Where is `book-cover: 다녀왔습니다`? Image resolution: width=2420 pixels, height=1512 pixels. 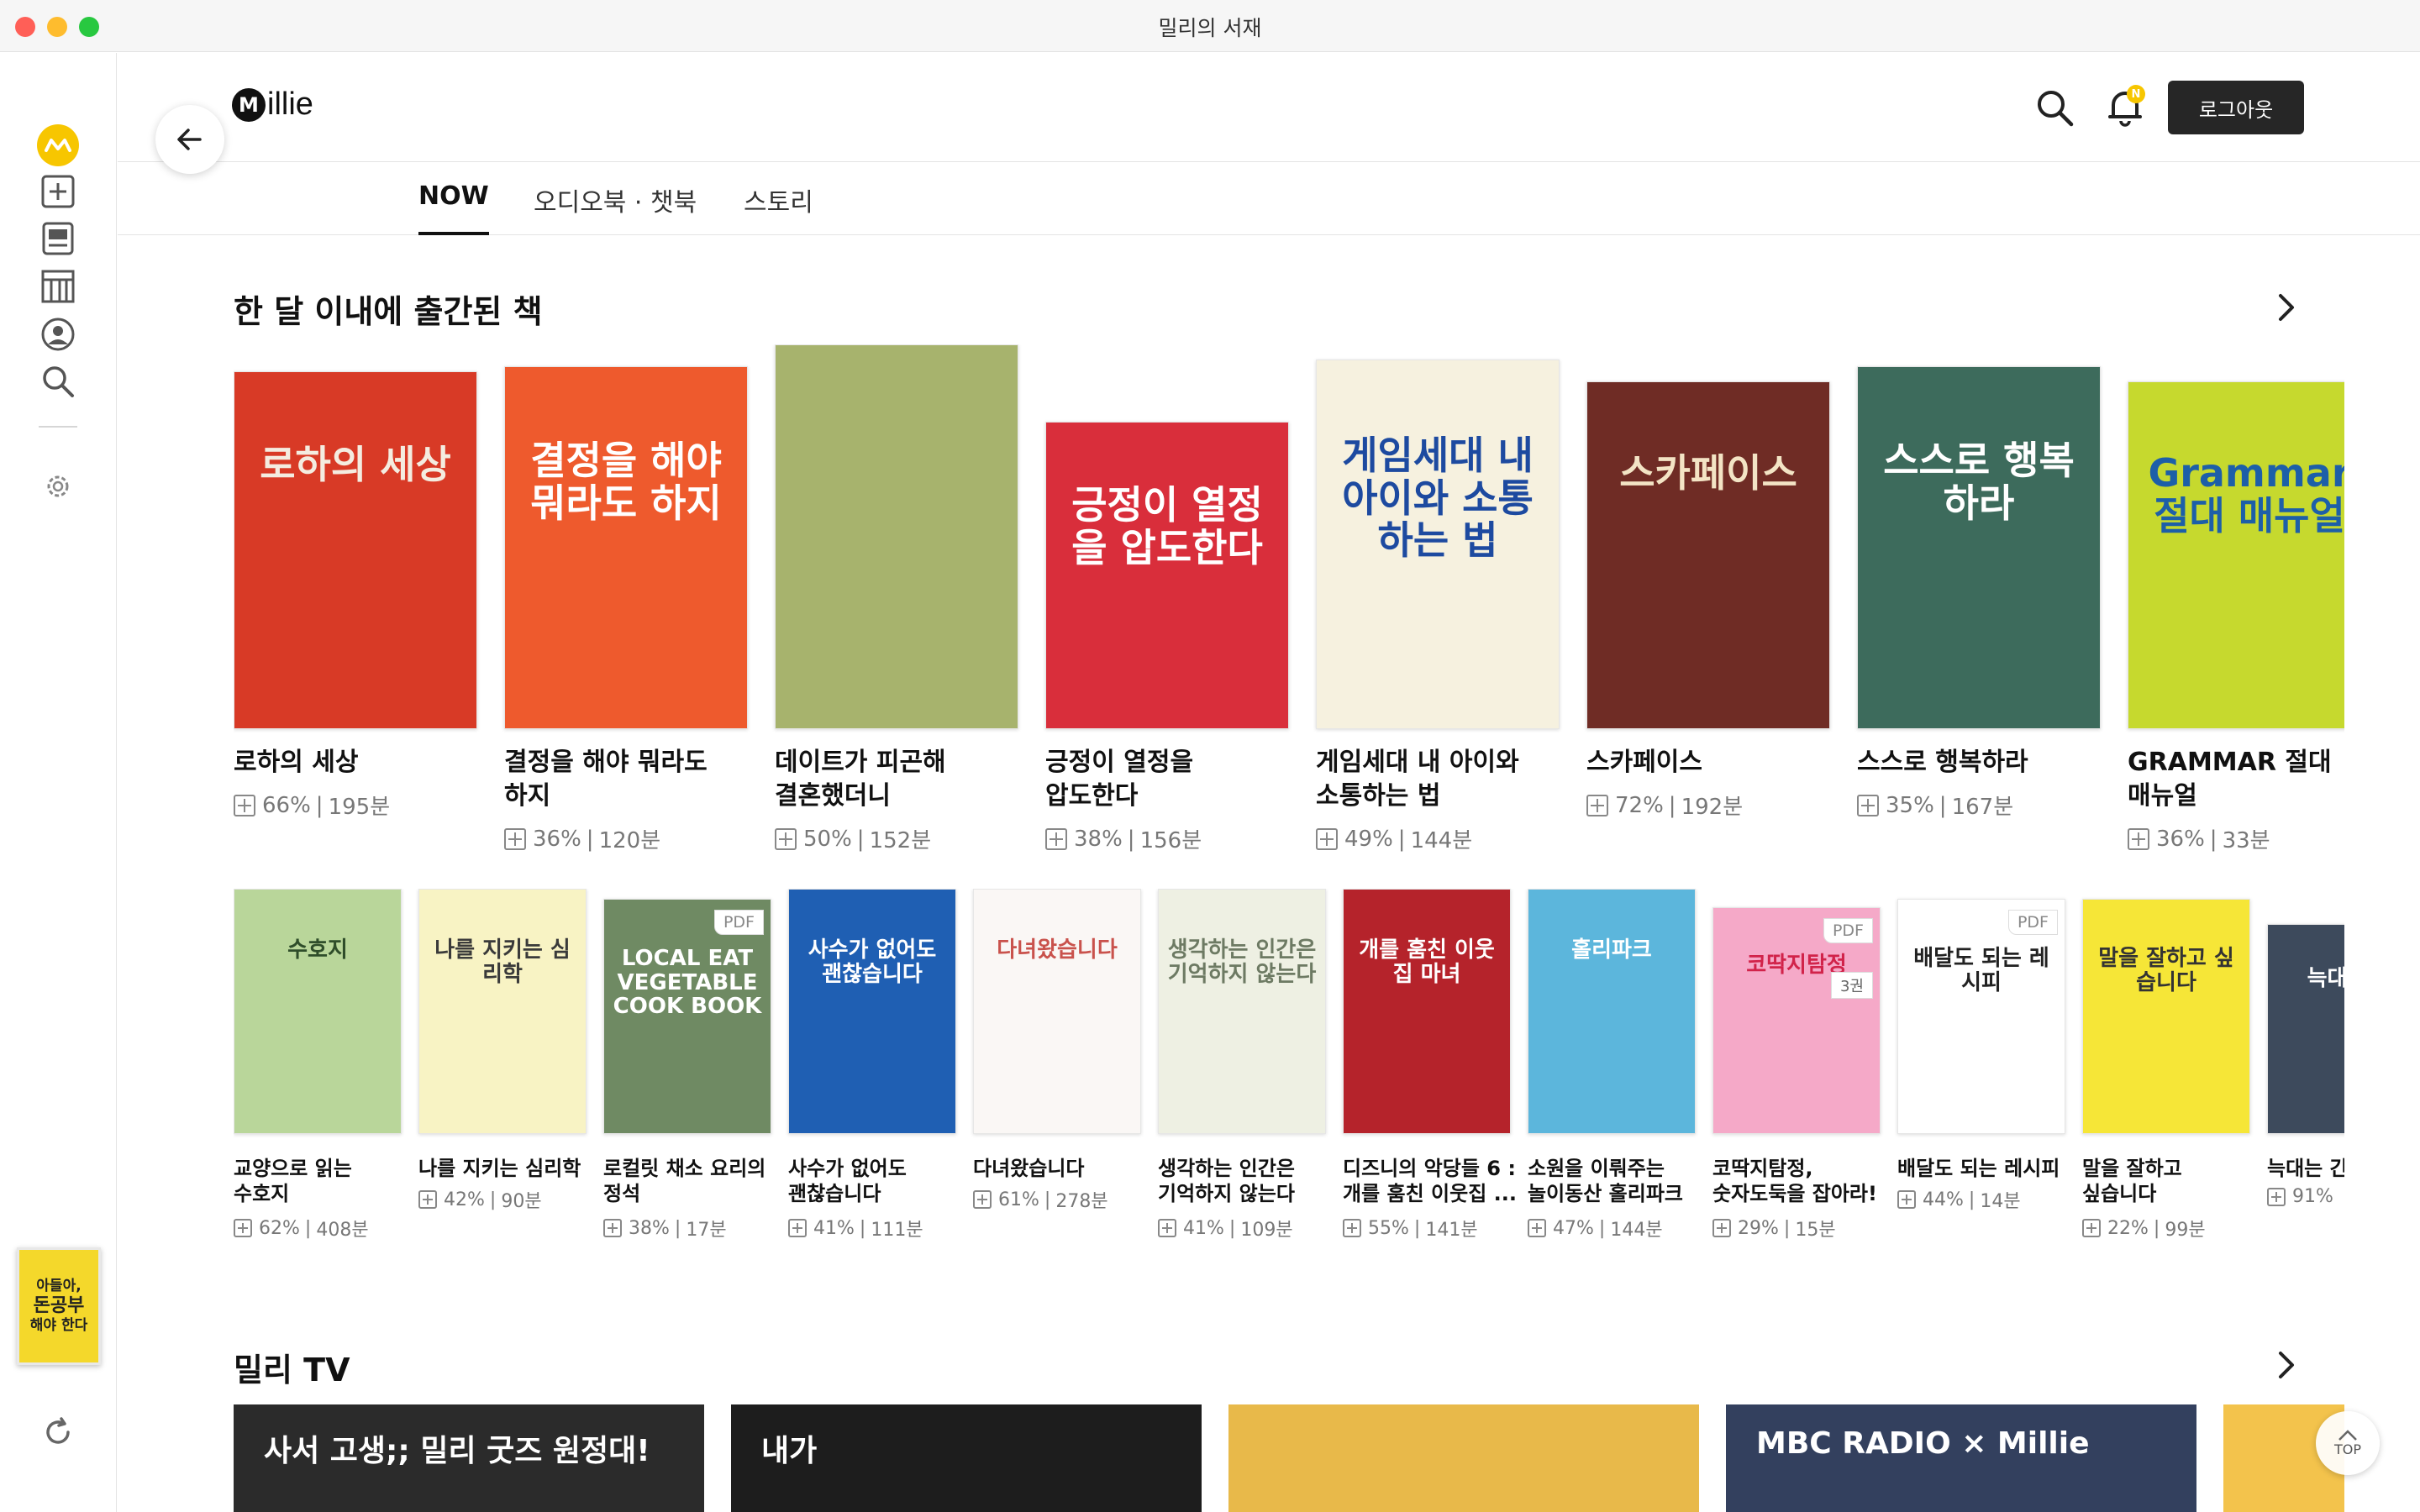 book-cover: 다녀왔습니다 is located at coordinates (1057, 1011).